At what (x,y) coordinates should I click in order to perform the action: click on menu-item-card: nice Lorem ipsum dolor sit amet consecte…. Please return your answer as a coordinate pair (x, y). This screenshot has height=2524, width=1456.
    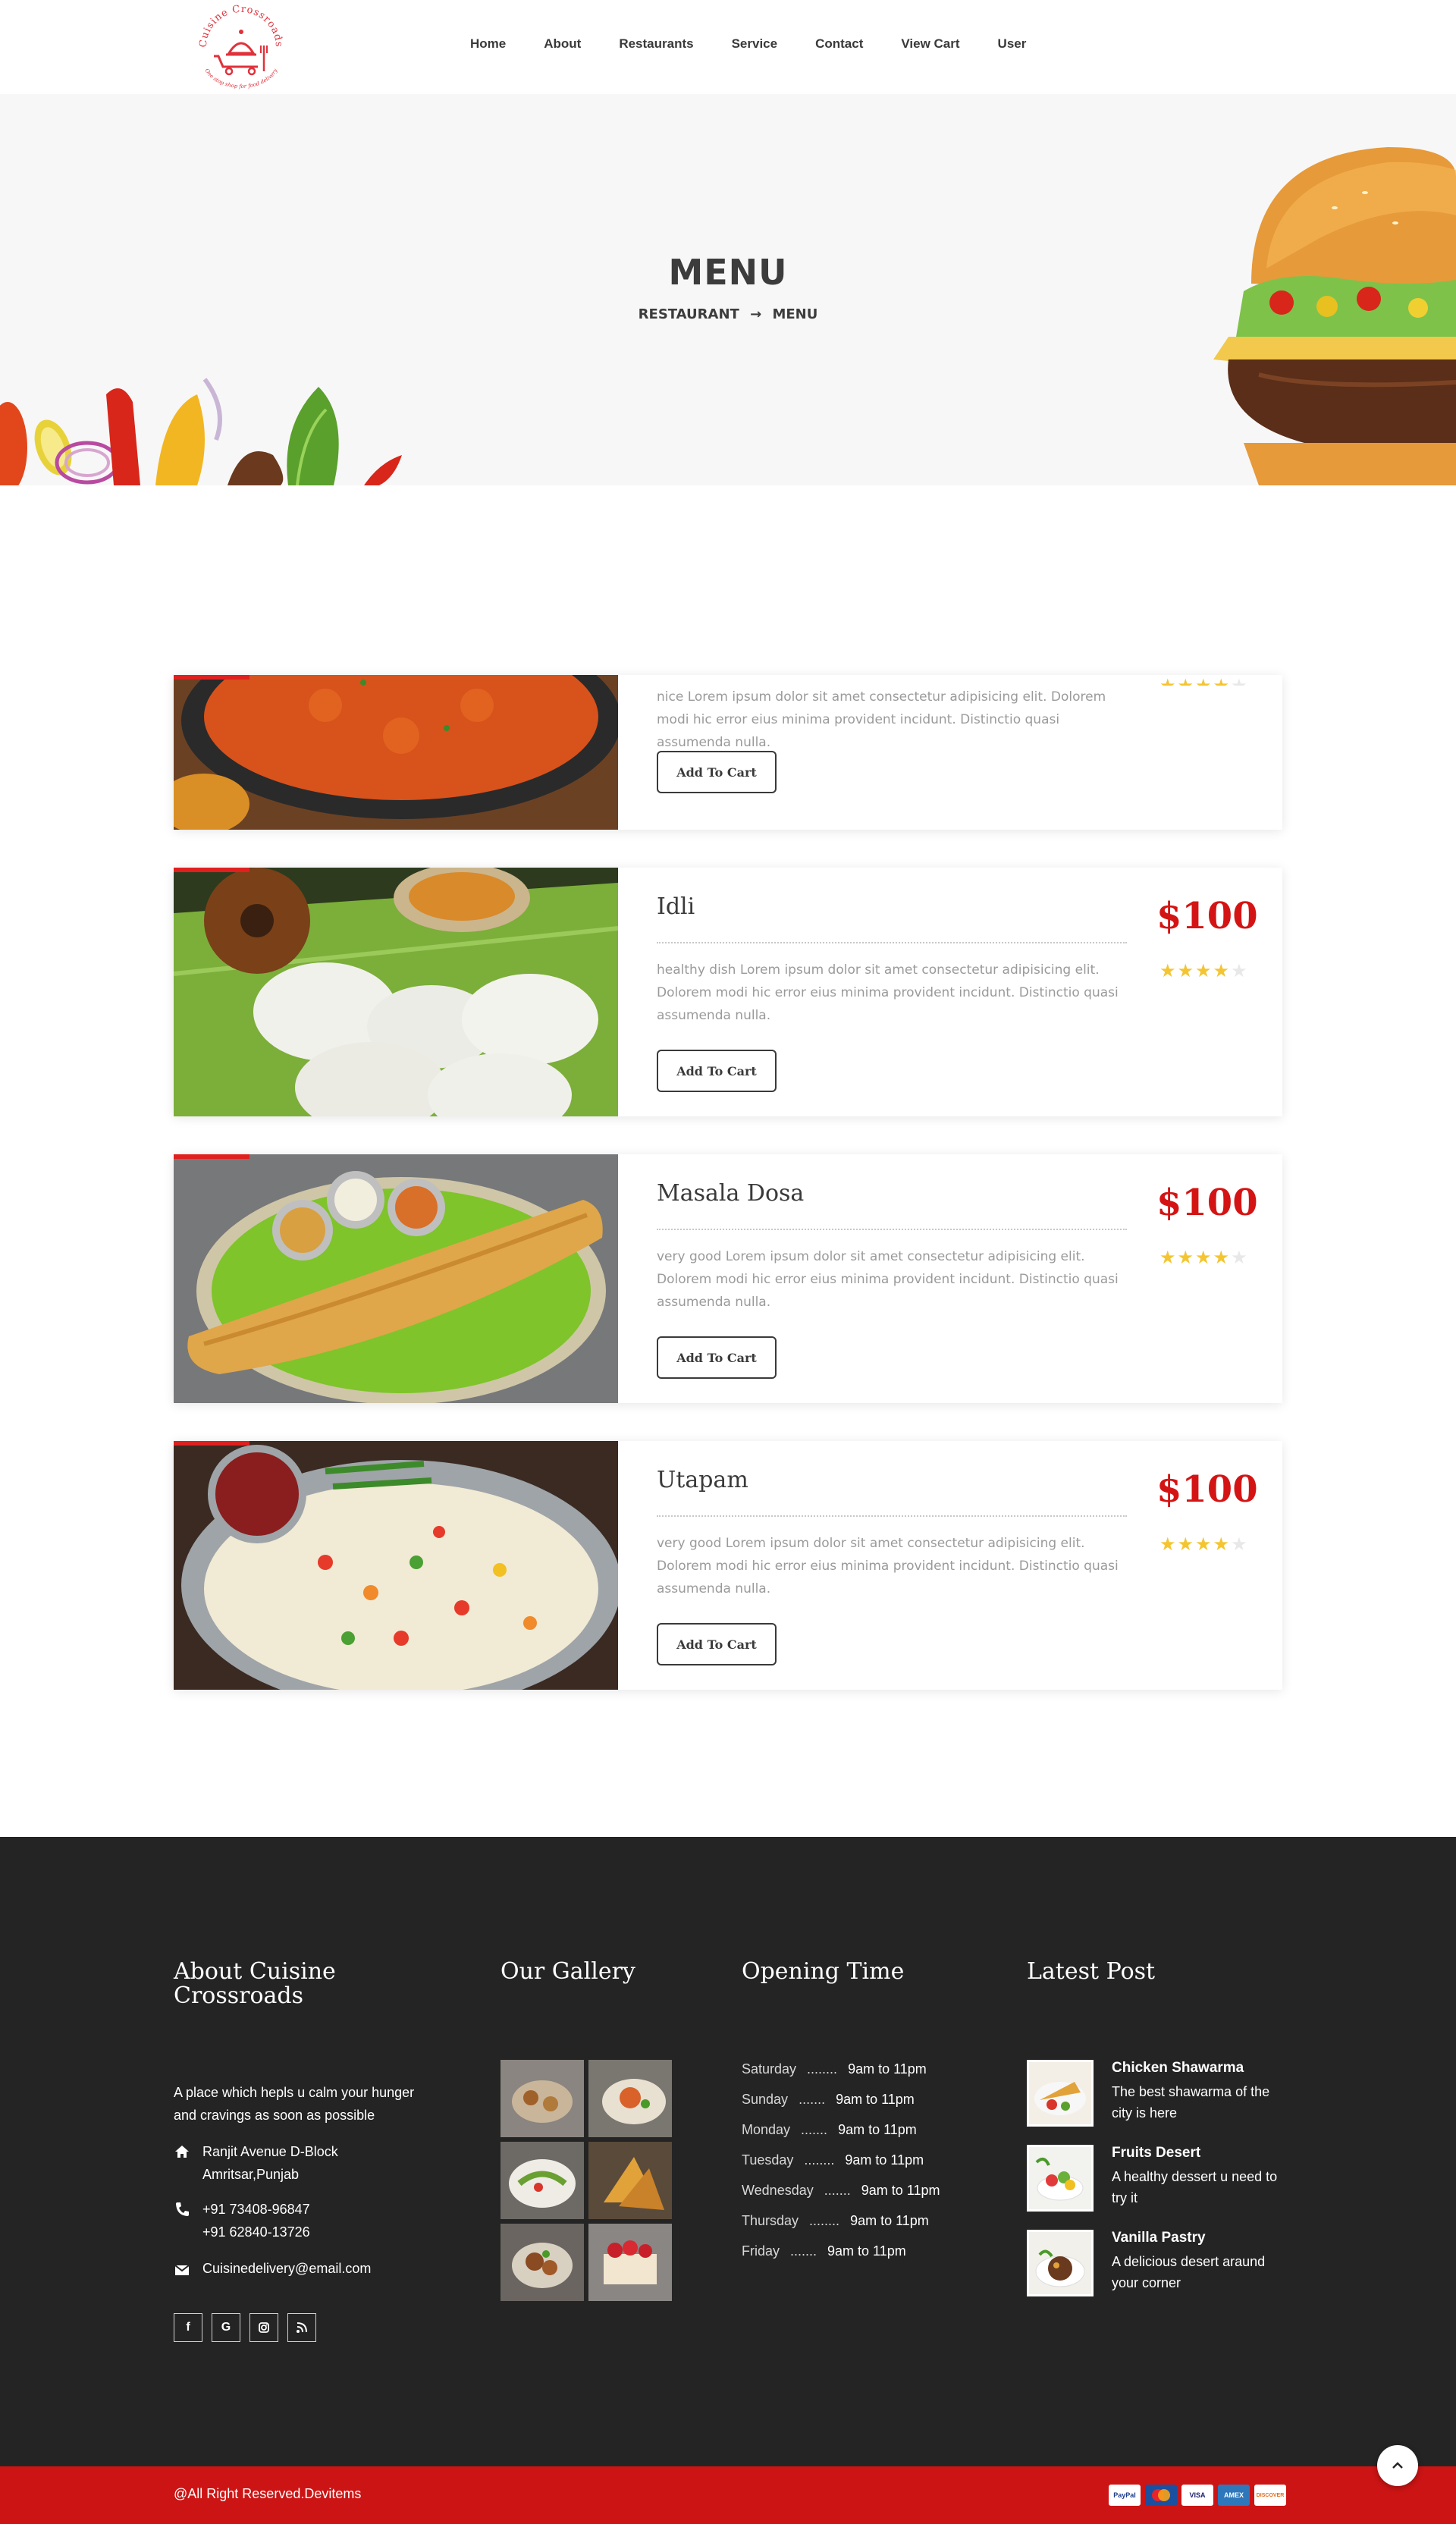
    Looking at the image, I should click on (728, 752).